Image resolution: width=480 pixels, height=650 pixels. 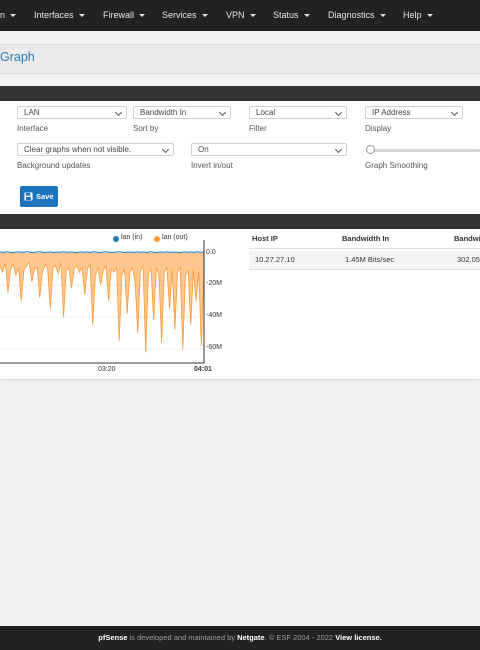 I want to click on series-lan-in, so click(x=102, y=252).